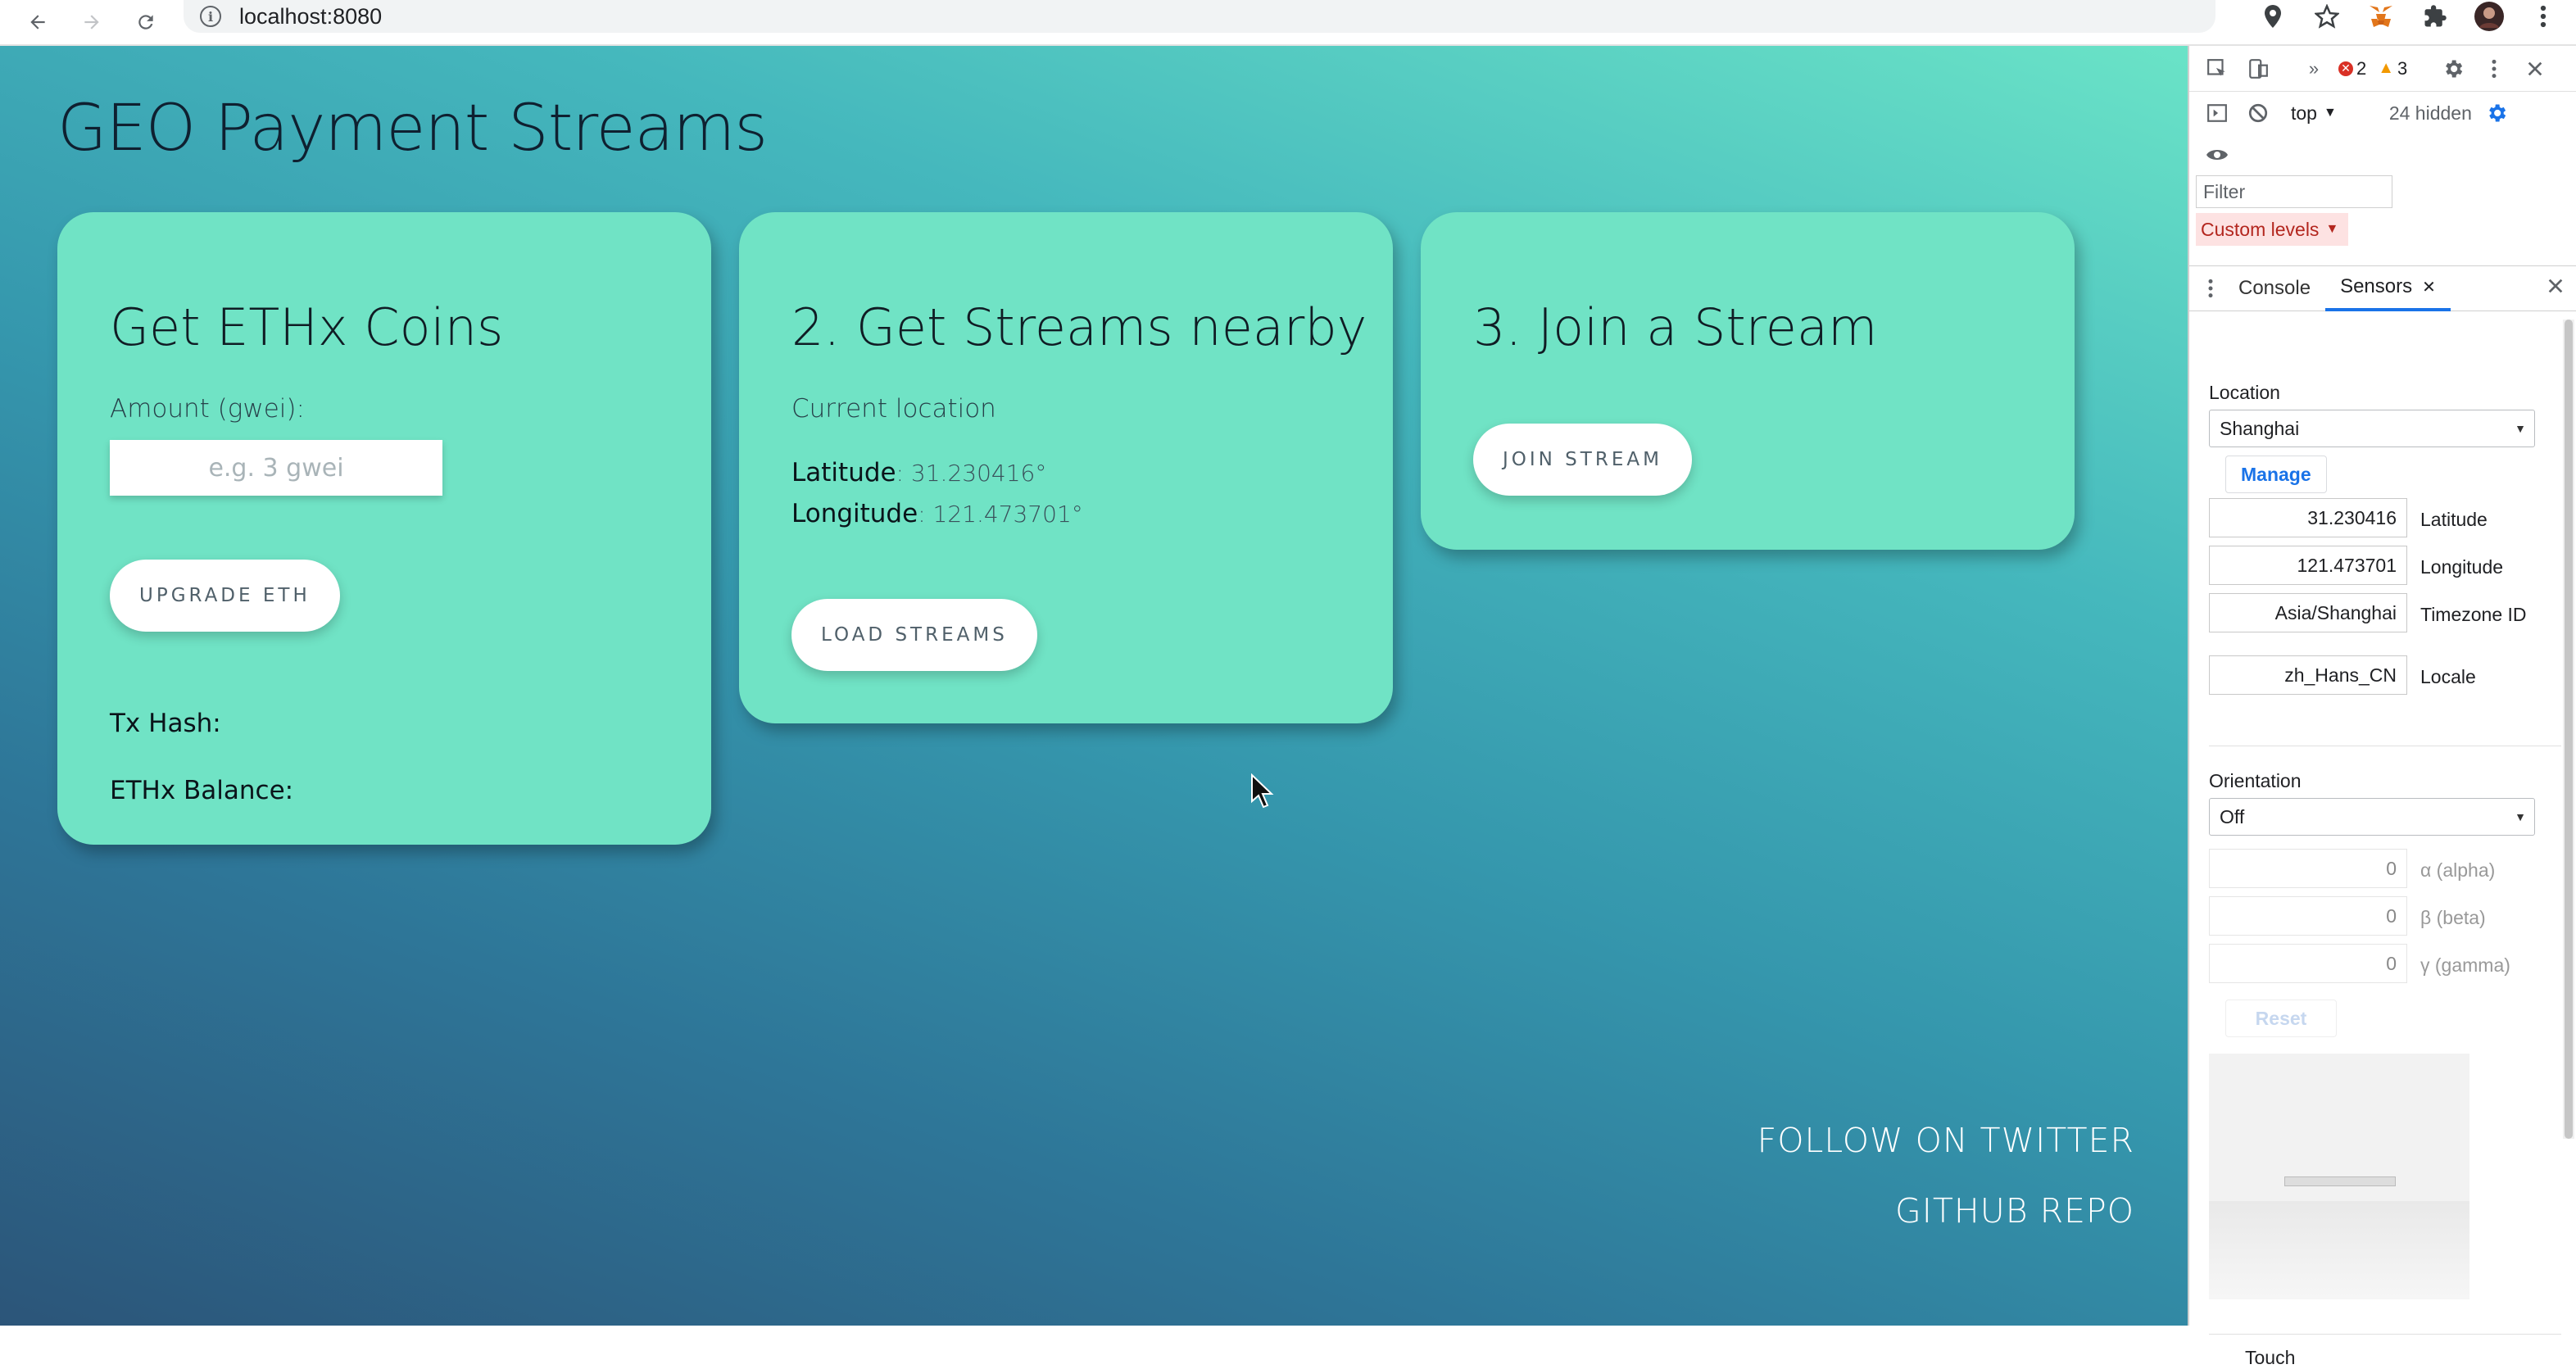  What do you see at coordinates (210, 16) in the screenshot?
I see `site-info-icon: i` at bounding box center [210, 16].